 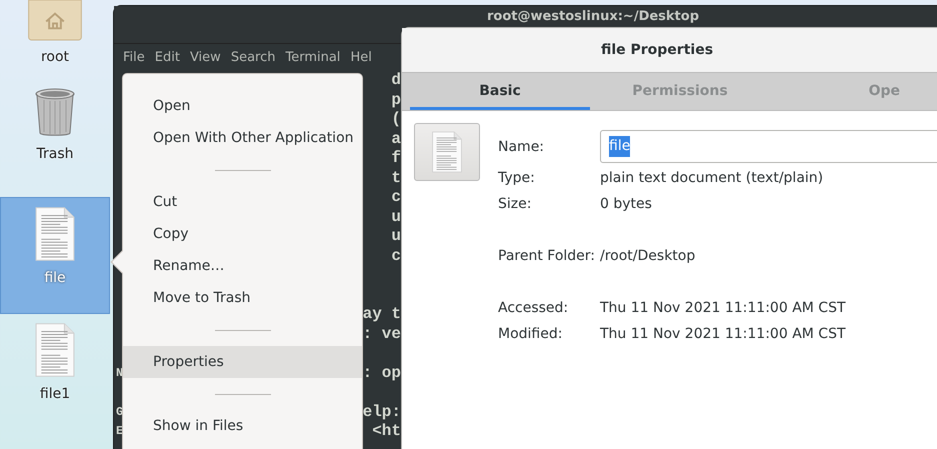 What do you see at coordinates (381, 314) in the screenshot?
I see `terminal-text: ay t` at bounding box center [381, 314].